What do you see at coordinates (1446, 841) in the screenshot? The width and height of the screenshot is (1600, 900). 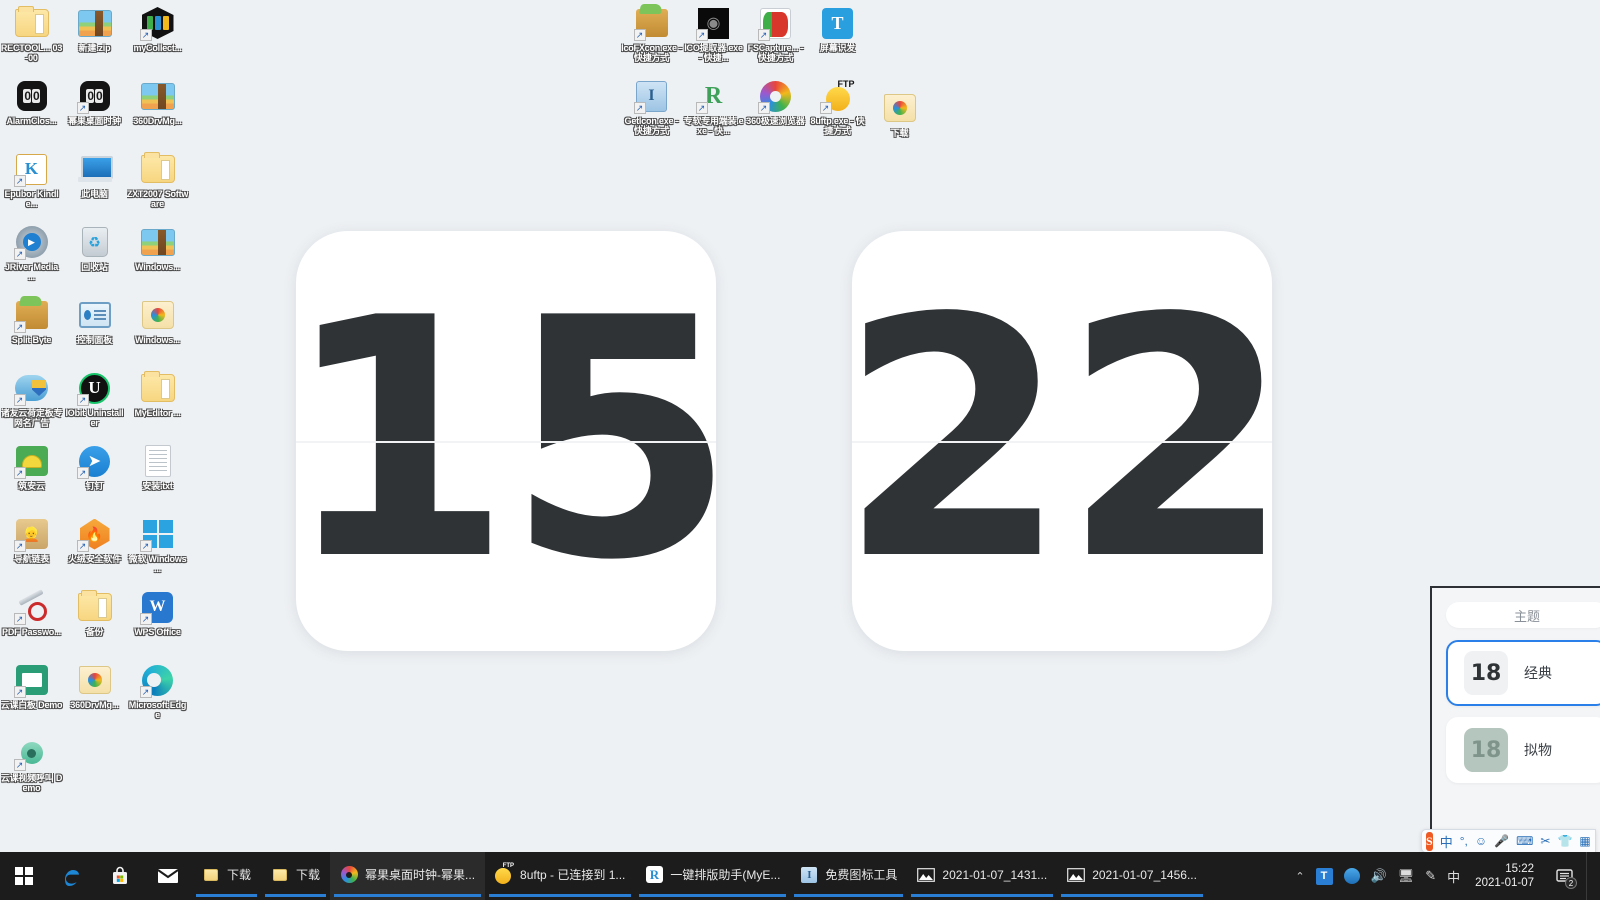 I see `ime-mode-chinese-icon: 中` at bounding box center [1446, 841].